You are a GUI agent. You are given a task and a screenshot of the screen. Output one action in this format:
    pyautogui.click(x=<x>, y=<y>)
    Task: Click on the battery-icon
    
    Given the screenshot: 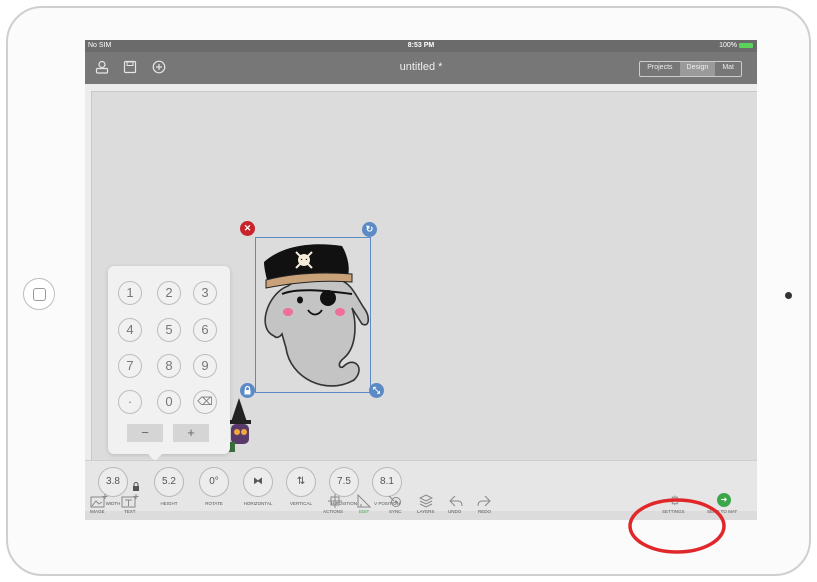 What is the action you would take?
    pyautogui.click(x=746, y=45)
    